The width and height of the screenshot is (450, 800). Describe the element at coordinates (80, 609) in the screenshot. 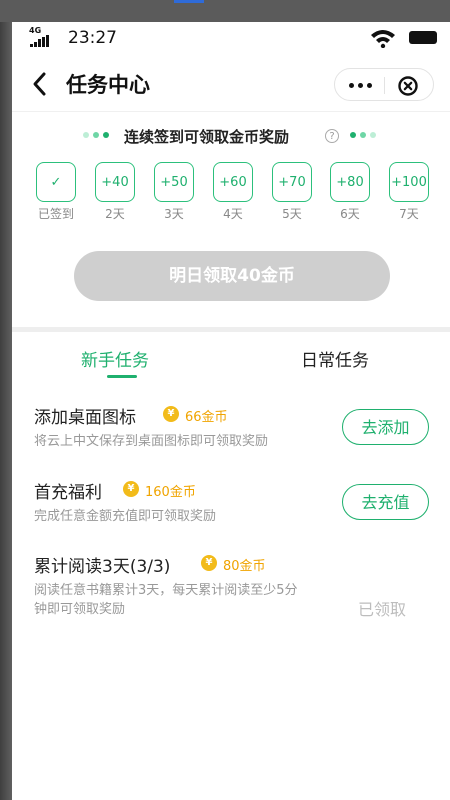

I see `task-description-line-2: 钟即可领取奖励` at that location.